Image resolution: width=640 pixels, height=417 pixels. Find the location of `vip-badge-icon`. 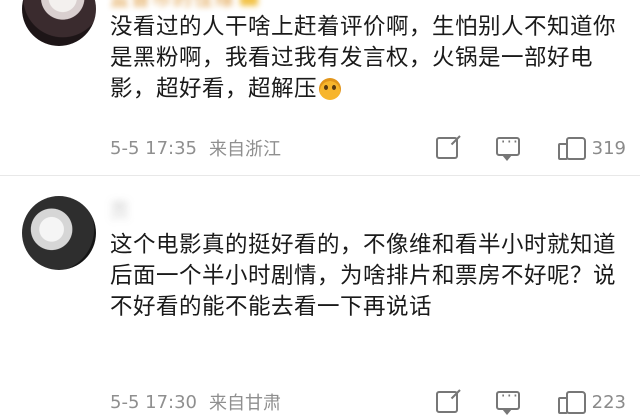

vip-badge-icon is located at coordinates (249, 3).